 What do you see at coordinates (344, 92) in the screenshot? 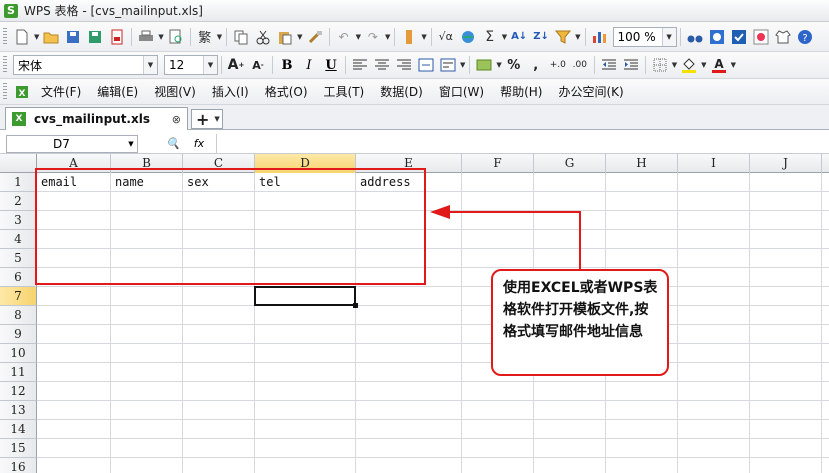
I see `menu-tools: 工具(T)` at bounding box center [344, 92].